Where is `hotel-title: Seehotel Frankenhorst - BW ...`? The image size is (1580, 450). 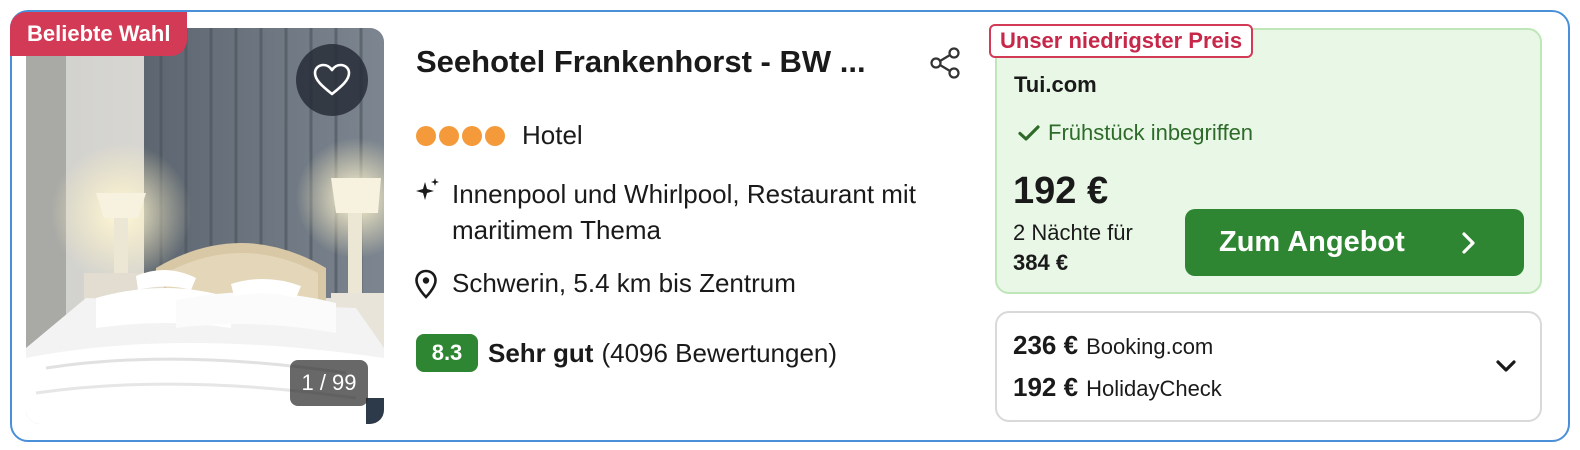
hotel-title: Seehotel Frankenhorst - BW ... is located at coordinates (641, 62).